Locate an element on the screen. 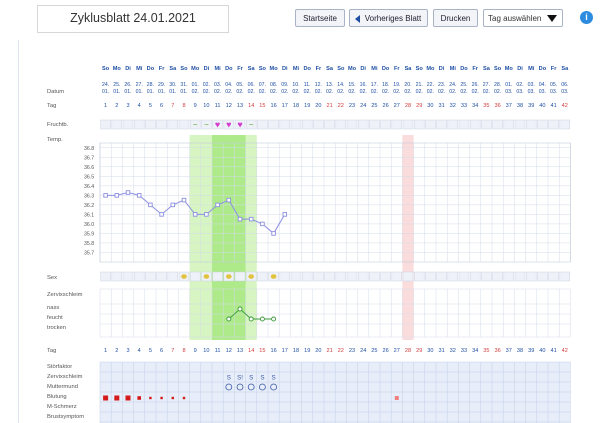  cycle-day-bottom: 1 is located at coordinates (105, 351).